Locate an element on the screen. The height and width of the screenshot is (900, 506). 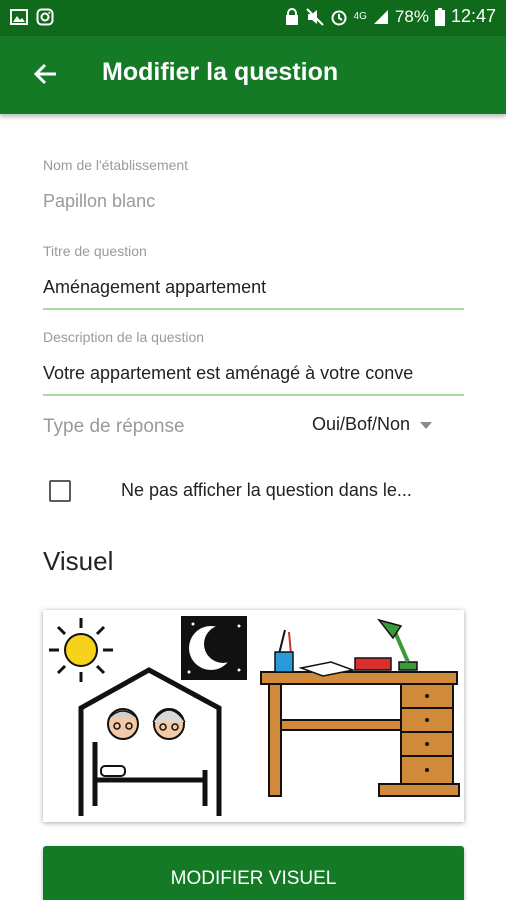
bed-icon is located at coordinates (150, 774).